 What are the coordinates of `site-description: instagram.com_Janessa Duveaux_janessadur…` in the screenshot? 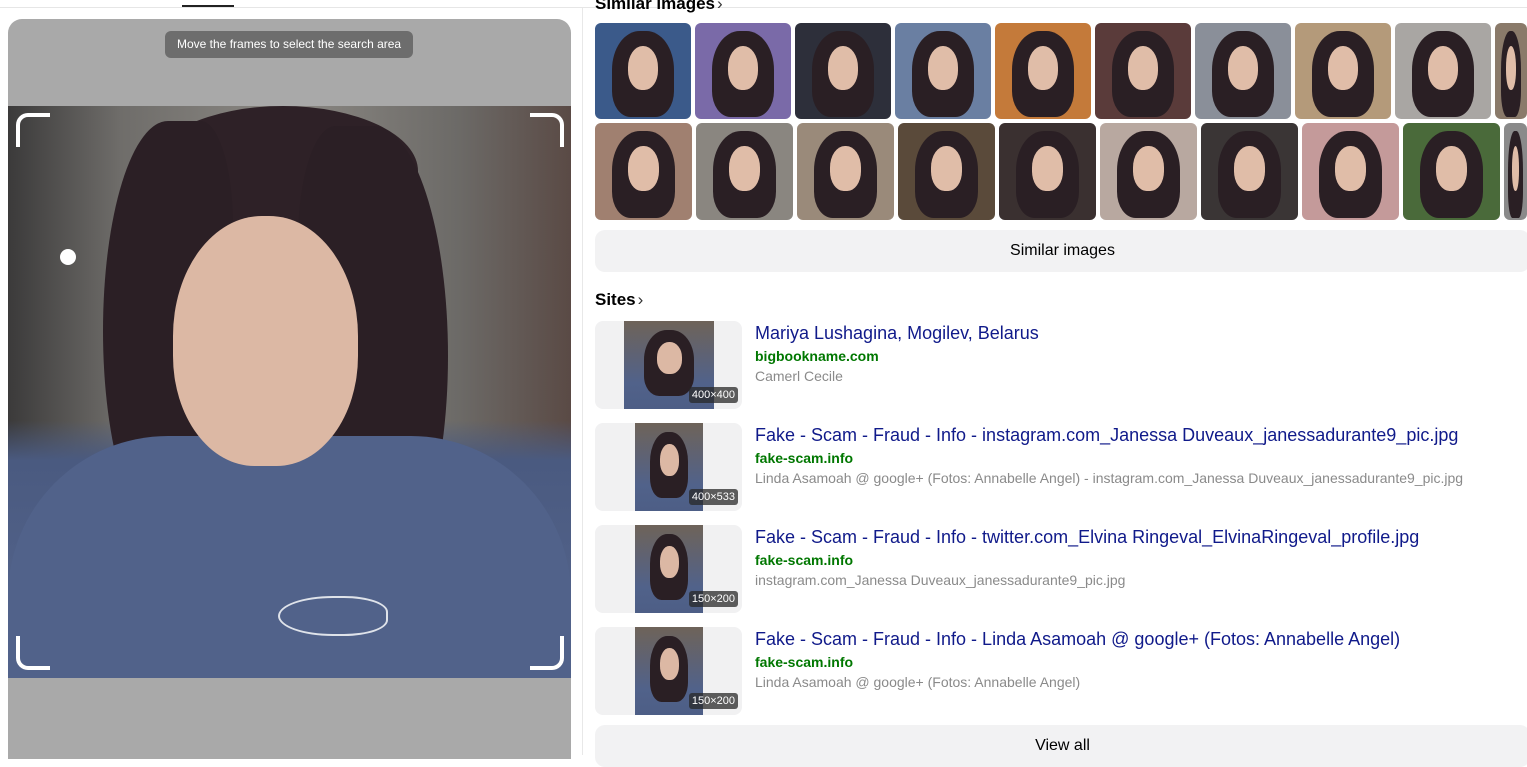 It's located at (940, 580).